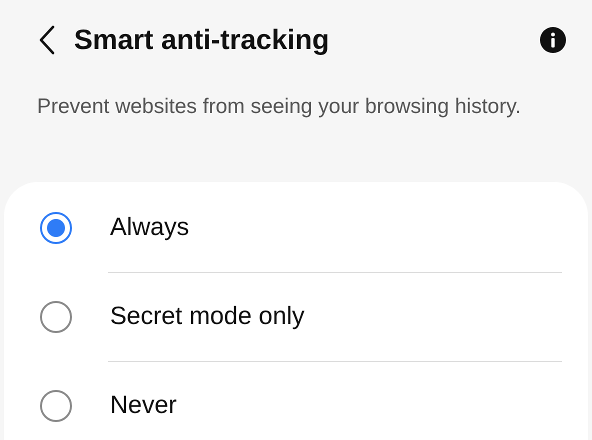  I want to click on option-label: Secret mode only, so click(207, 317).